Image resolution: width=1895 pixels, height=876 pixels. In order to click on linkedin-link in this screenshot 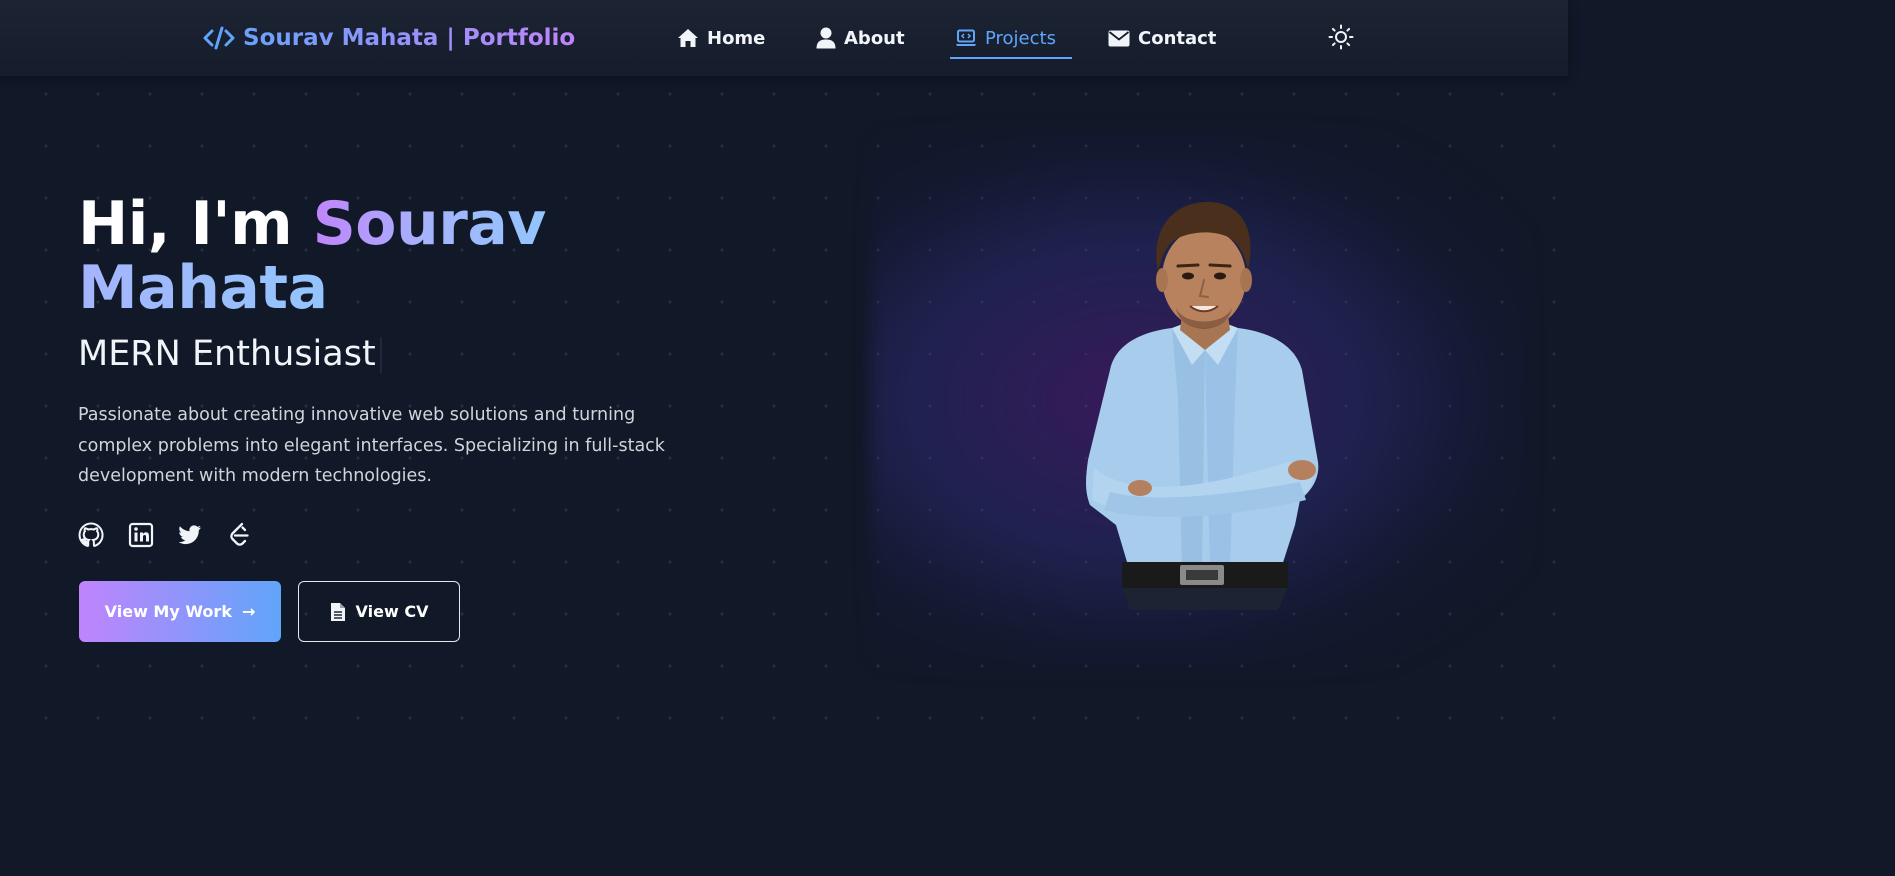, I will do `click(141, 535)`.